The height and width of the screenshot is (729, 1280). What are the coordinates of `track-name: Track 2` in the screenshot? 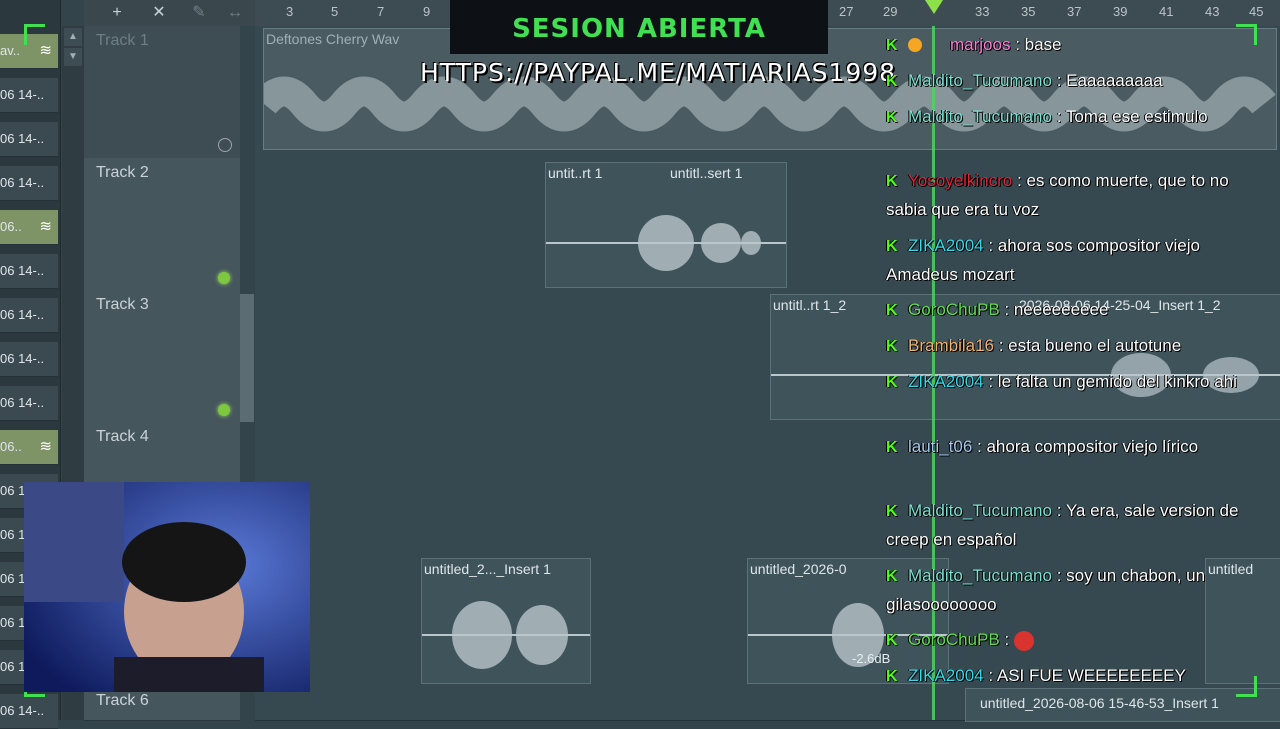 It's located at (122, 172).